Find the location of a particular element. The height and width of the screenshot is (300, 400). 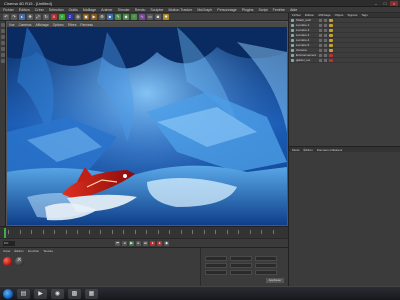

position-y-field is located at coordinates (216, 265).